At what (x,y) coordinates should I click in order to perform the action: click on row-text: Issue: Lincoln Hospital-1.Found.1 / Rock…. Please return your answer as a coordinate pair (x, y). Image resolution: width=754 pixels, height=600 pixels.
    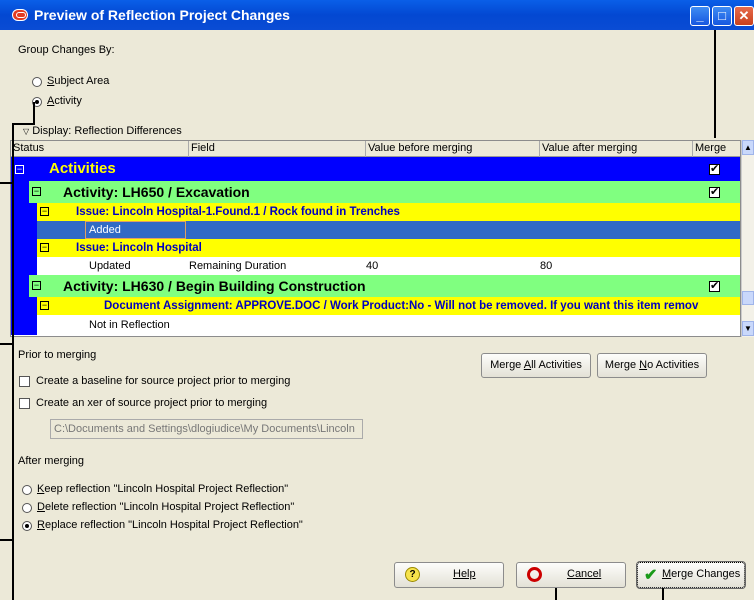
    Looking at the image, I should click on (238, 212).